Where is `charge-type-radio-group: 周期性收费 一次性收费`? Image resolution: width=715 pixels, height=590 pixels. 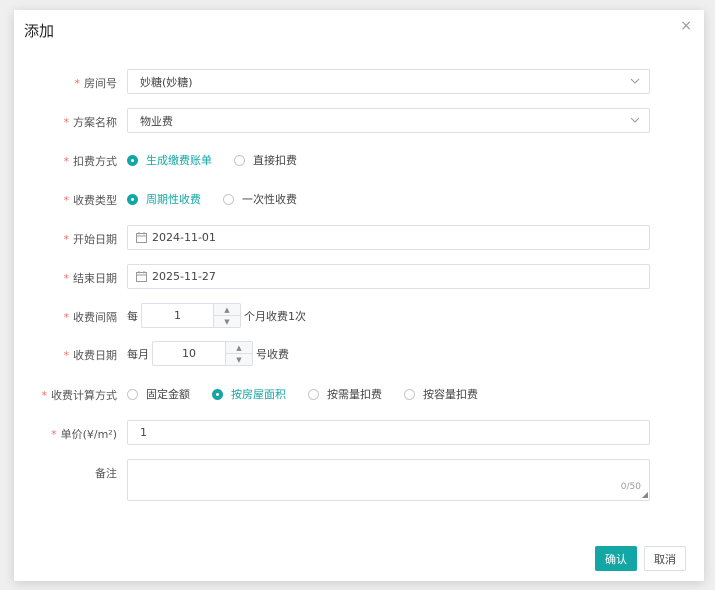 charge-type-radio-group: 周期性收费 一次性收费 is located at coordinates (223, 199).